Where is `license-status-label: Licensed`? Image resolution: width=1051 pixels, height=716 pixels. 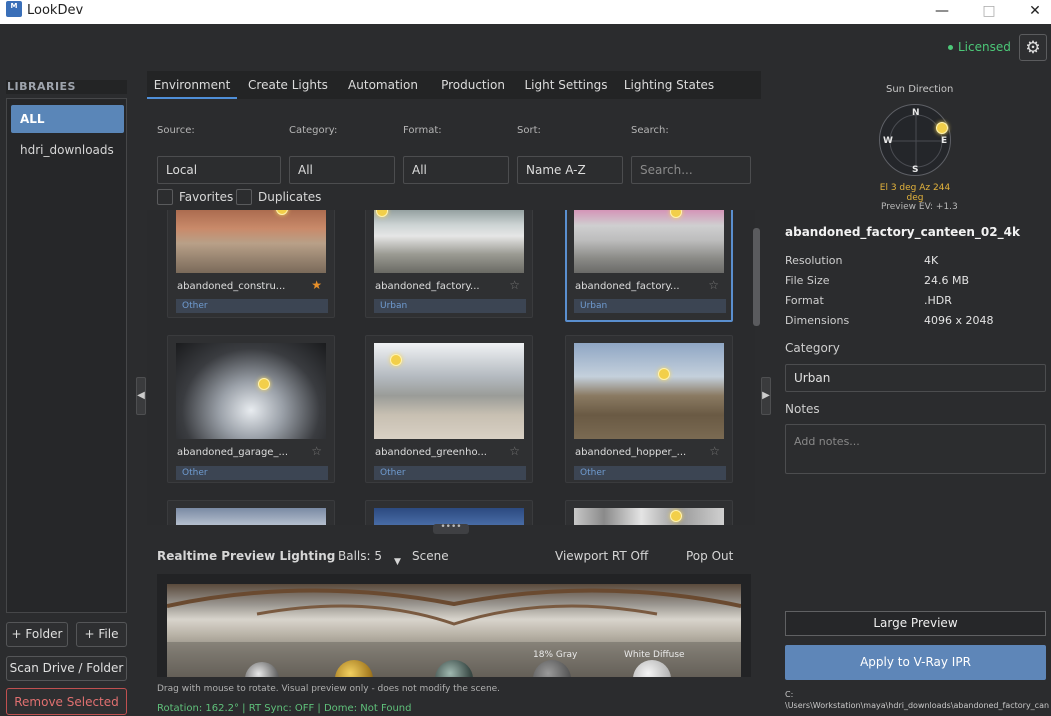
license-status-label: Licensed is located at coordinates (984, 47).